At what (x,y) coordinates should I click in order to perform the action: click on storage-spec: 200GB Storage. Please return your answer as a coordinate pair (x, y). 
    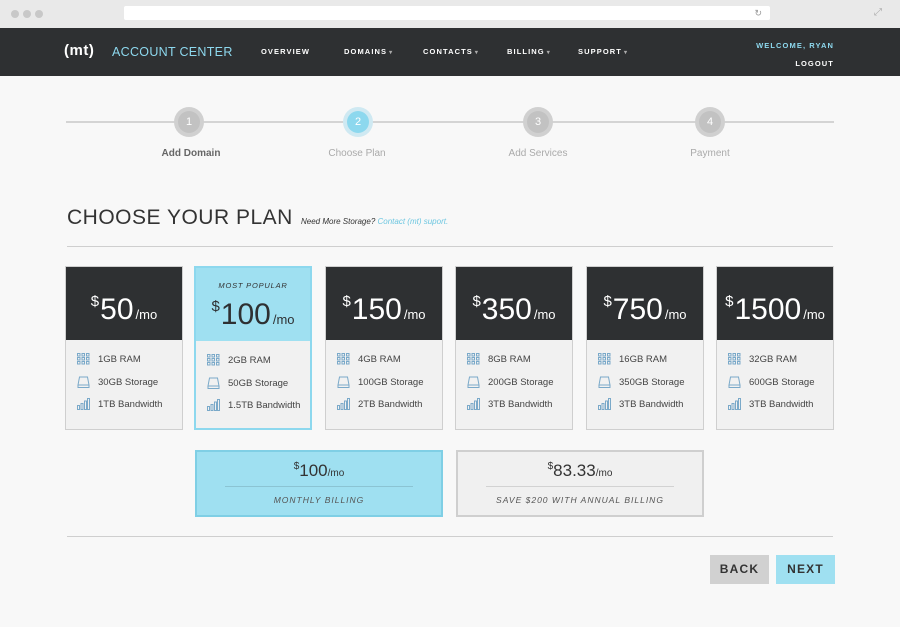
    Looking at the image, I should click on (521, 382).